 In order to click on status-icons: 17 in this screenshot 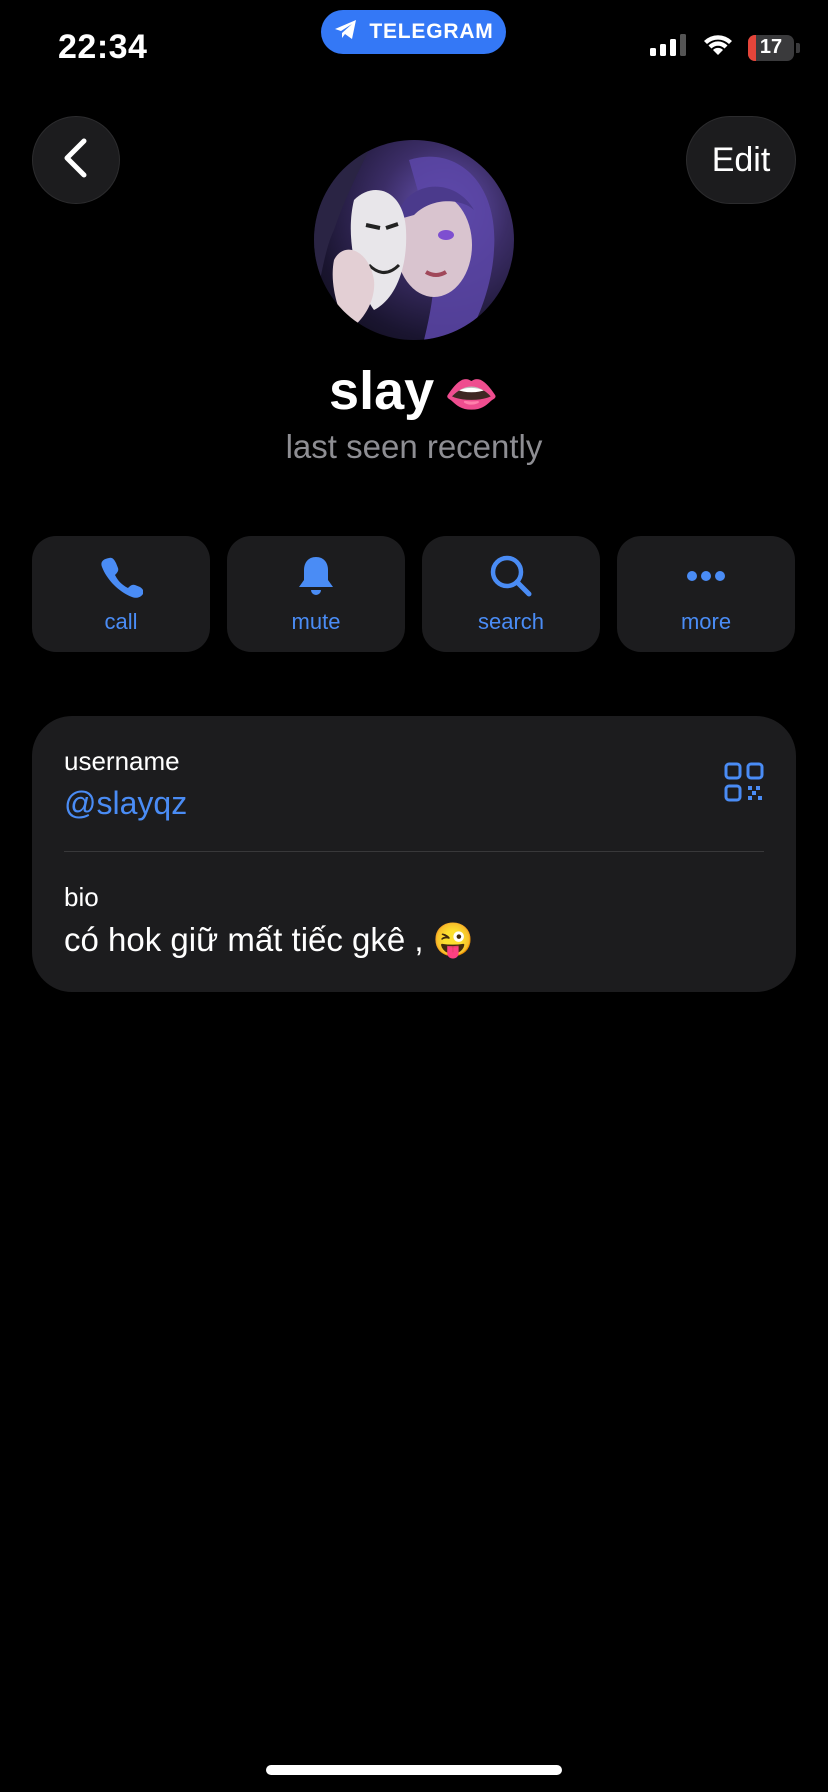, I will do `click(725, 47)`.